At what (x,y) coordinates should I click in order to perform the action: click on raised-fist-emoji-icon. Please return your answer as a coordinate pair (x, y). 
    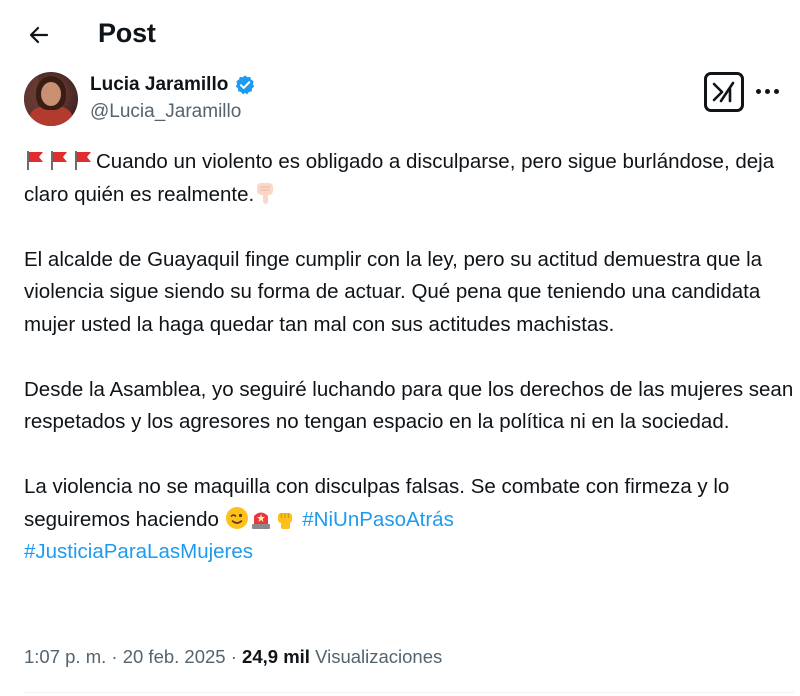
    Looking at the image, I should click on (284, 520).